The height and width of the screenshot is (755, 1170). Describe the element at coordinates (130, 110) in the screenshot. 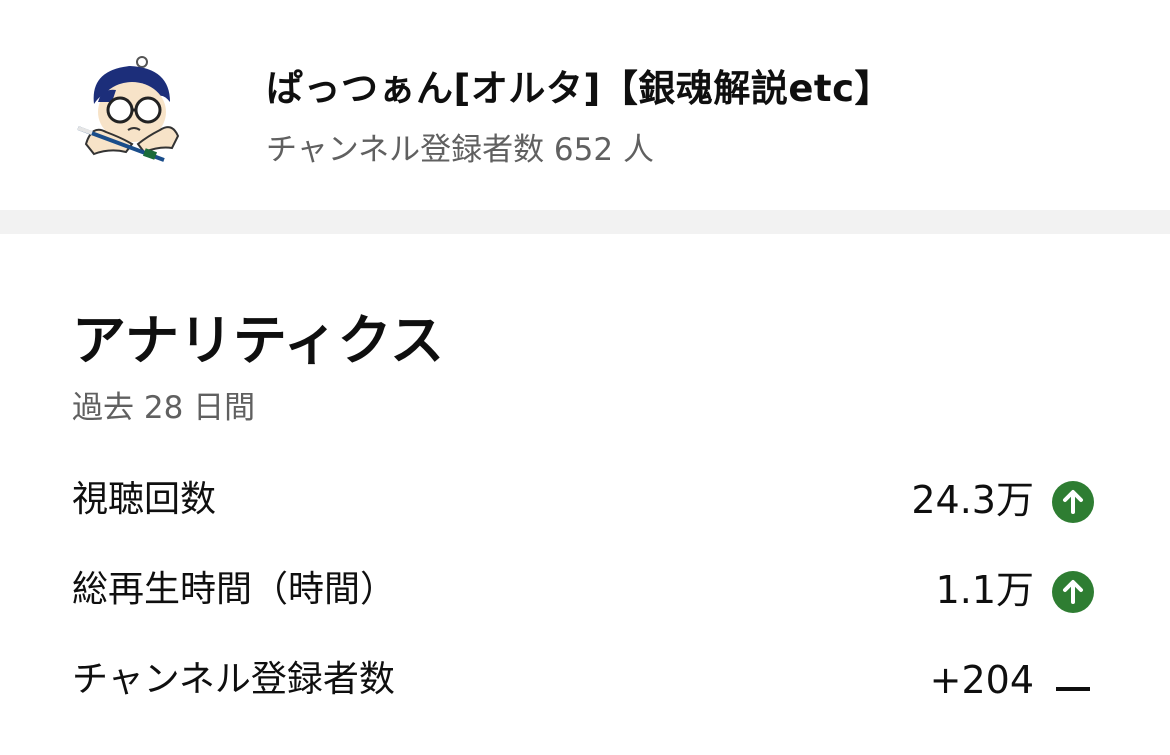

I see `channel-avatar-icon` at that location.